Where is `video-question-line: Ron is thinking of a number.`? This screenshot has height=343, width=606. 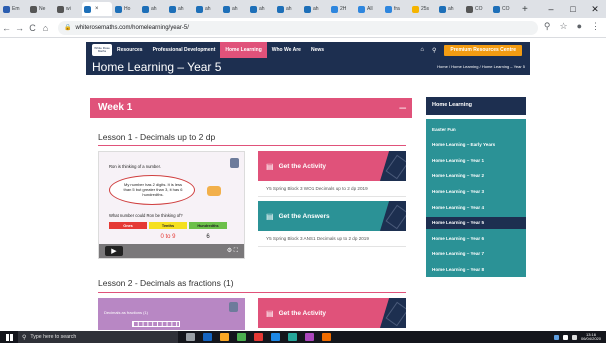 video-question-line: Ron is thinking of a number. is located at coordinates (135, 166).